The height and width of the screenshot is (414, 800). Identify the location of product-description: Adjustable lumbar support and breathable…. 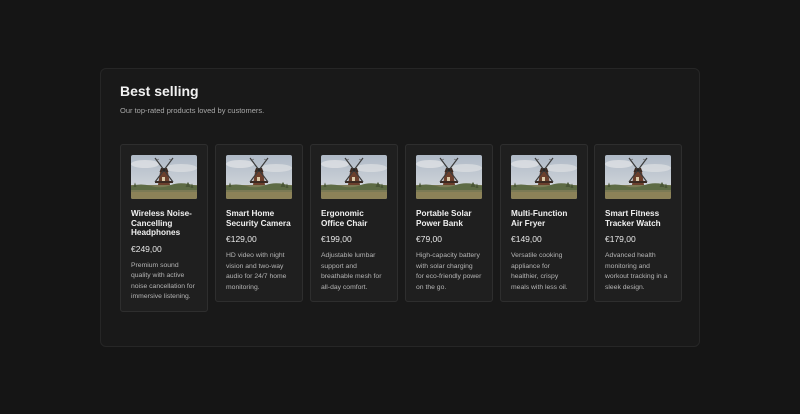
(351, 271).